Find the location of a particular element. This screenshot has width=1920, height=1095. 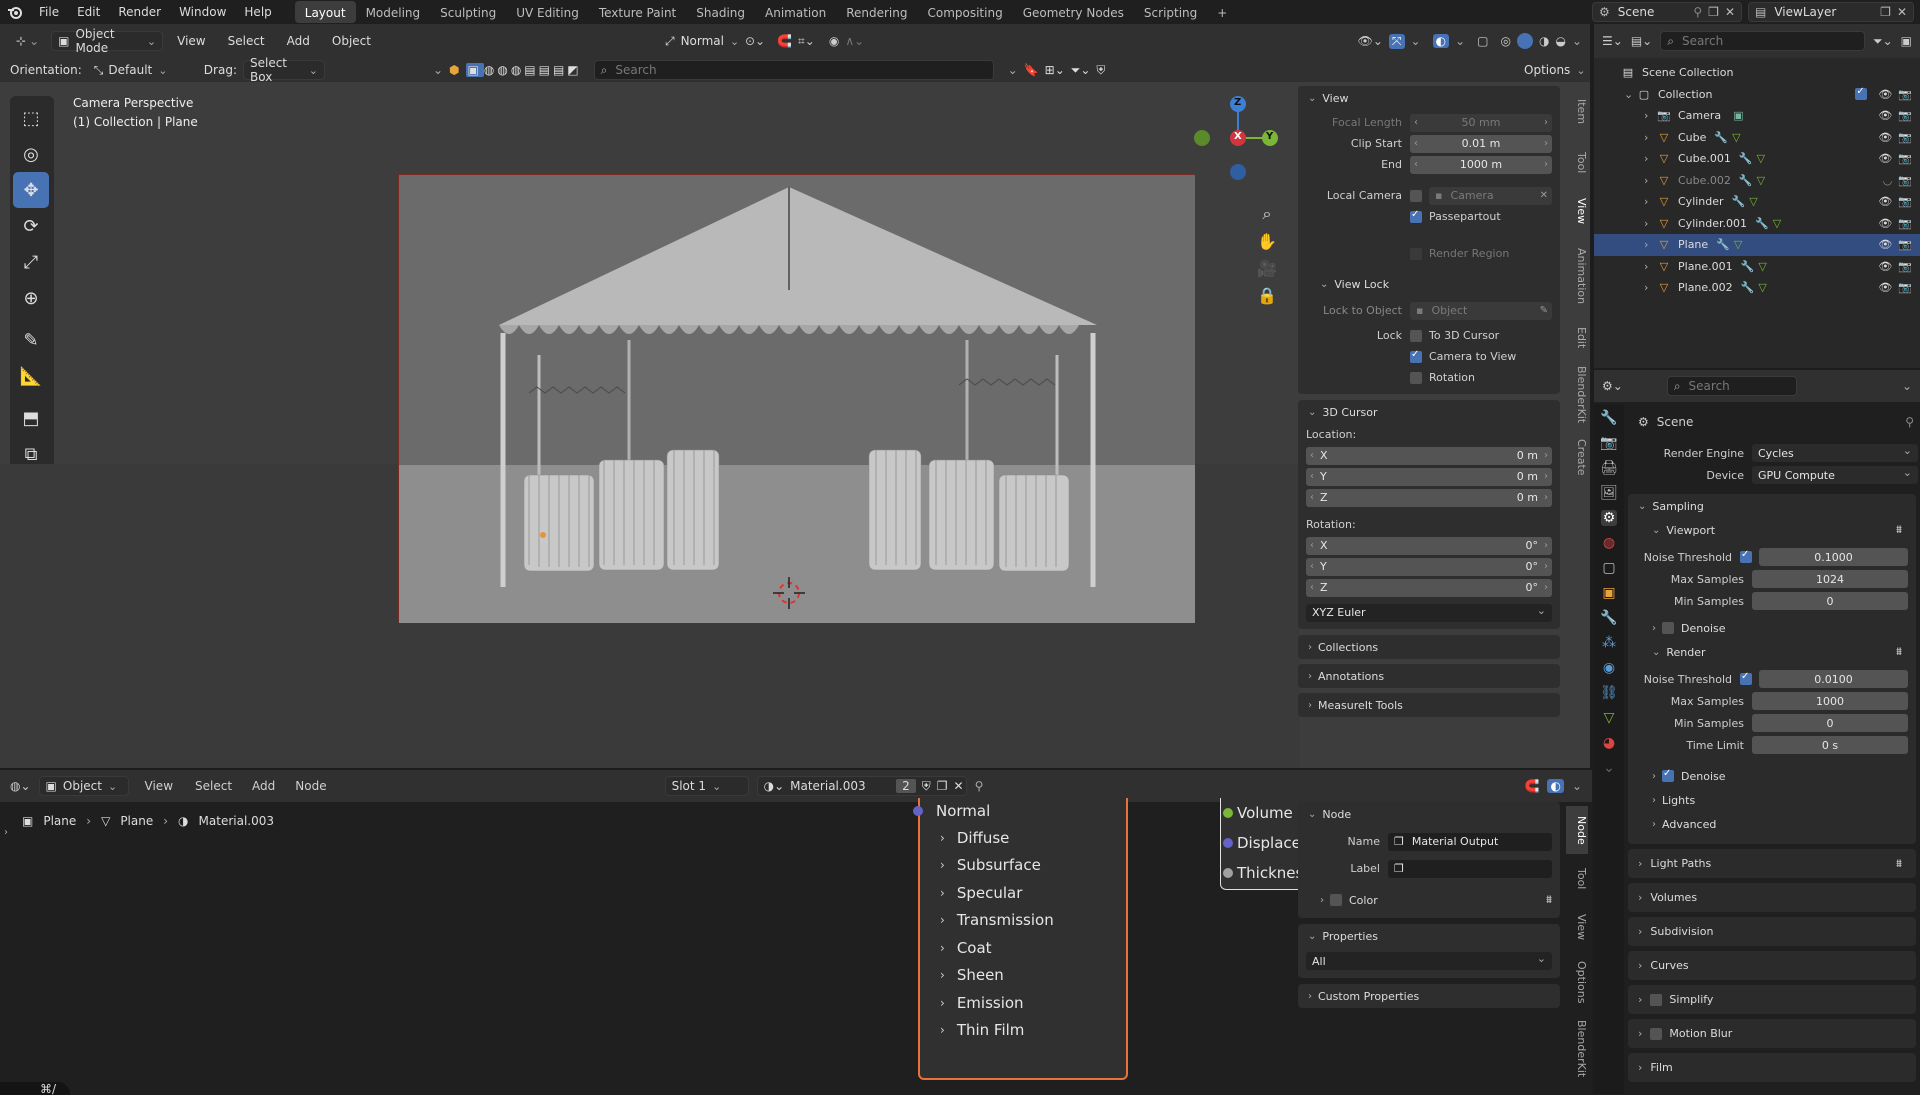

node-properties-header: ⌄ Properties is located at coordinates (1429, 936).